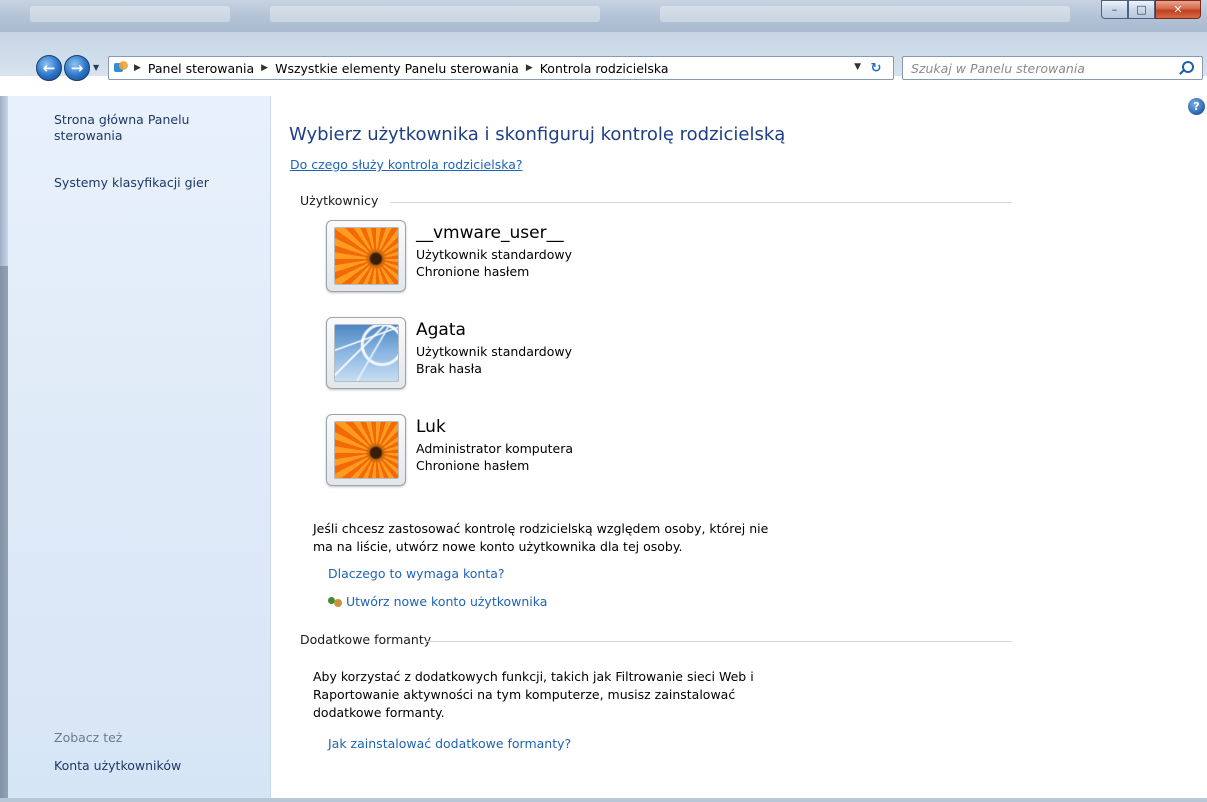 The height and width of the screenshot is (802, 1207). I want to click on forward-button: →, so click(77, 68).